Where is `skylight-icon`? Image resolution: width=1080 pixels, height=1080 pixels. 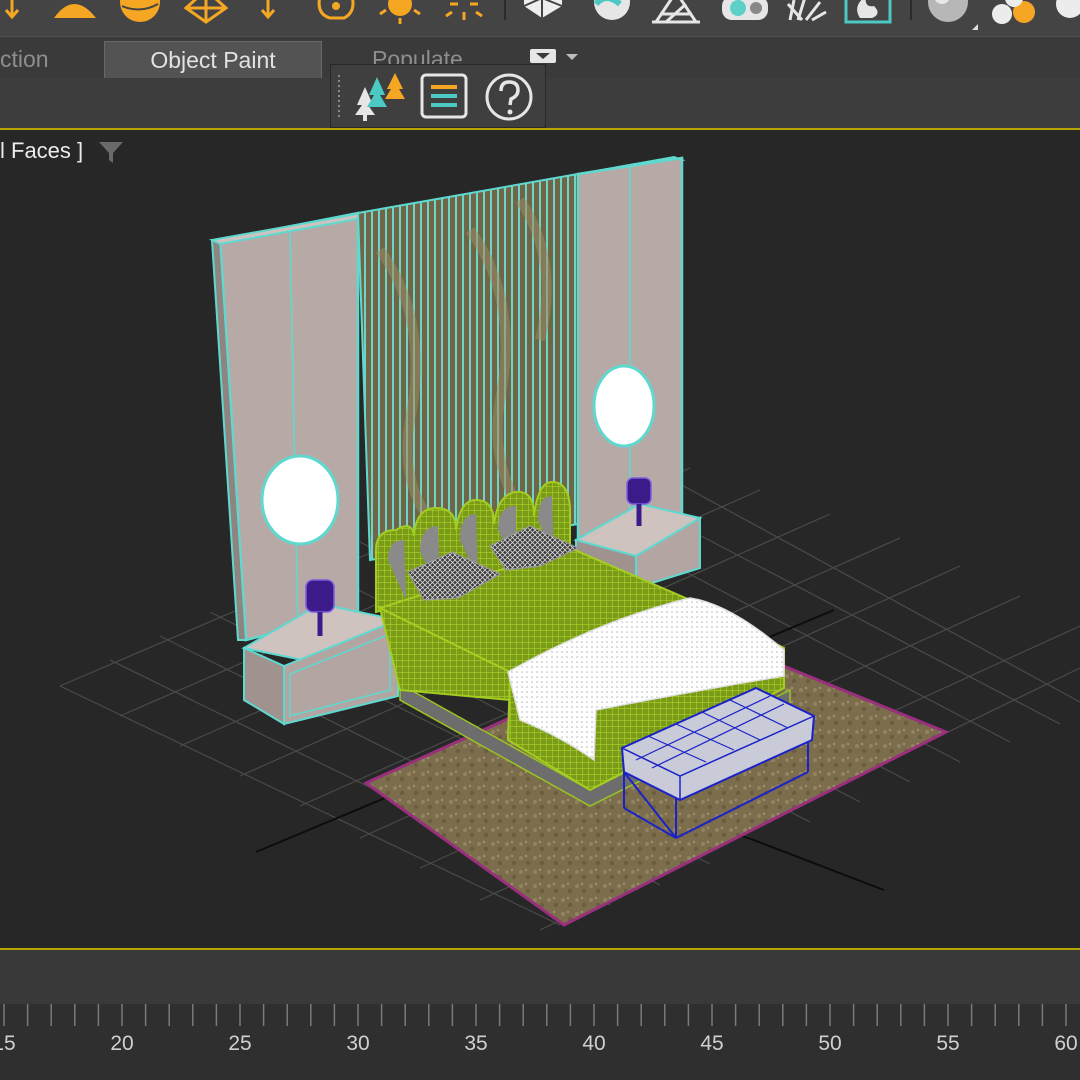 skylight-icon is located at coordinates (464, 10).